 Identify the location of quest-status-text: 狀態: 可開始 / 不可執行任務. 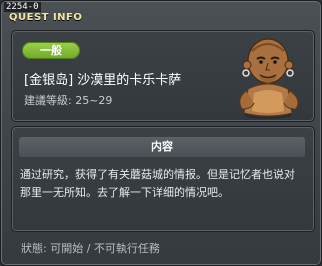
(90, 248).